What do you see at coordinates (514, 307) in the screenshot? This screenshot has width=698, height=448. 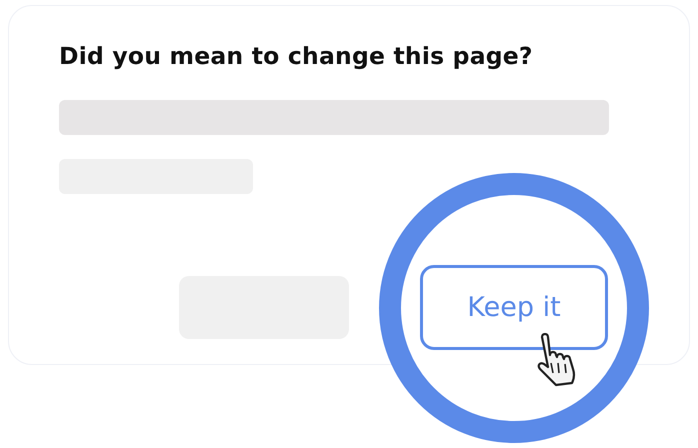 I see `keep-it-button: Keep it` at bounding box center [514, 307].